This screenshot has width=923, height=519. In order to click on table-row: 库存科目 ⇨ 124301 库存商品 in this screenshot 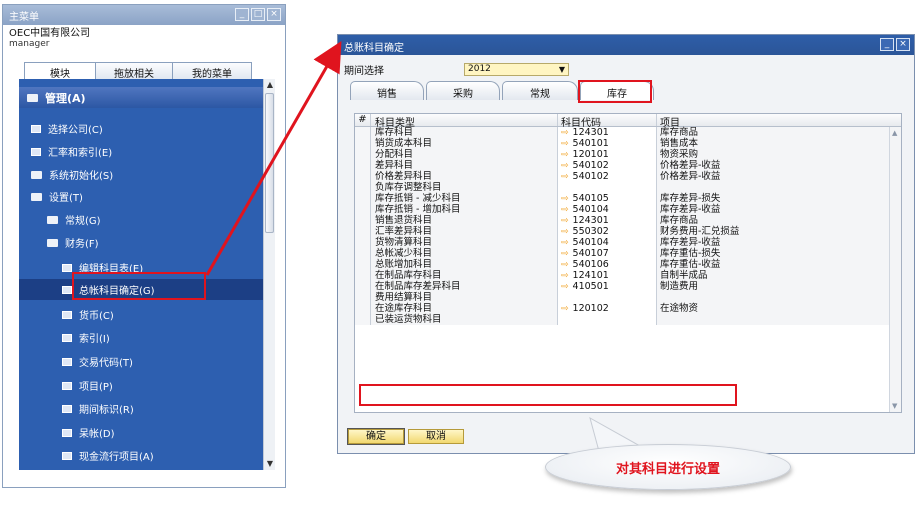, I will do `click(628, 132)`.